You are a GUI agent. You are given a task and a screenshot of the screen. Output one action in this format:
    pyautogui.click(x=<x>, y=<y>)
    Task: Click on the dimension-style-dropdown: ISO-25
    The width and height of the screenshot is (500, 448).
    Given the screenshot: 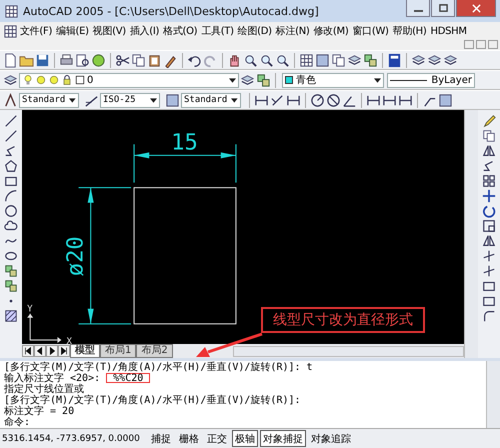 What is the action you would take?
    pyautogui.click(x=130, y=100)
    